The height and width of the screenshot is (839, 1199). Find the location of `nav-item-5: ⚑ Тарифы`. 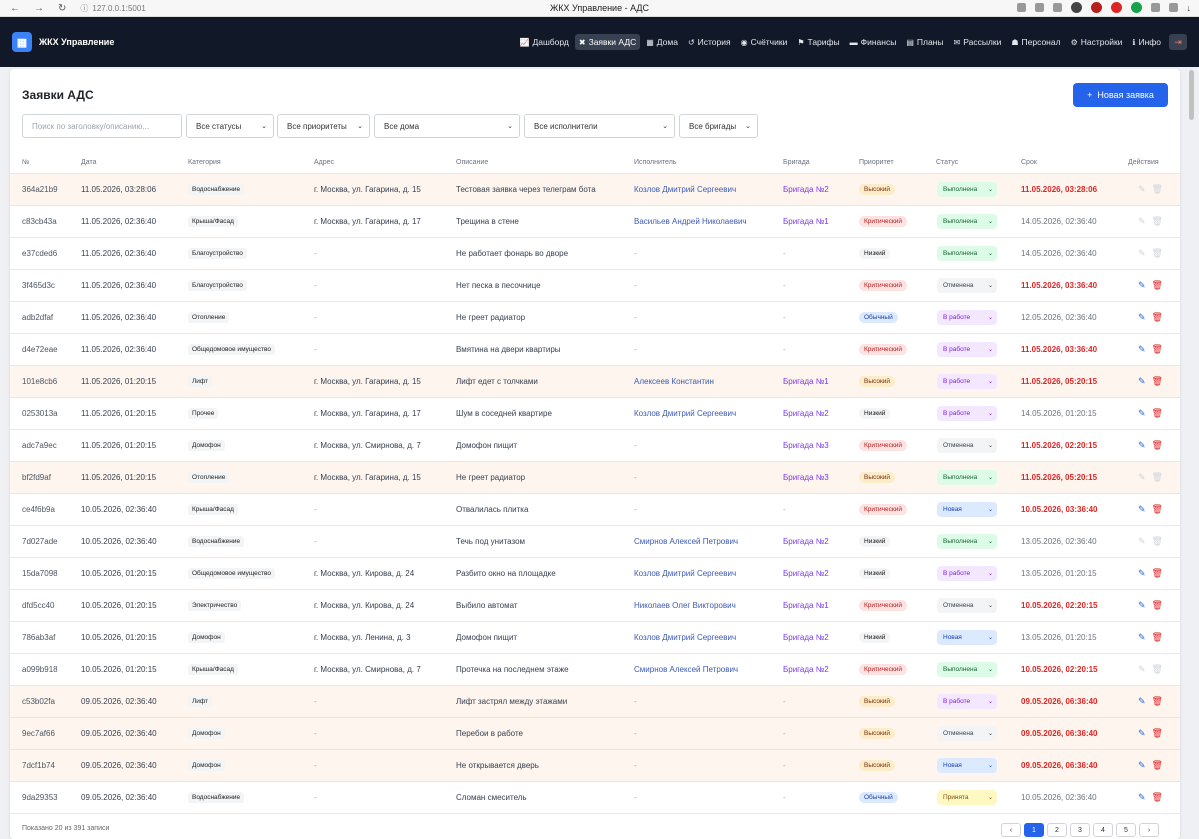

nav-item-5: ⚑ Тарифы is located at coordinates (818, 42).